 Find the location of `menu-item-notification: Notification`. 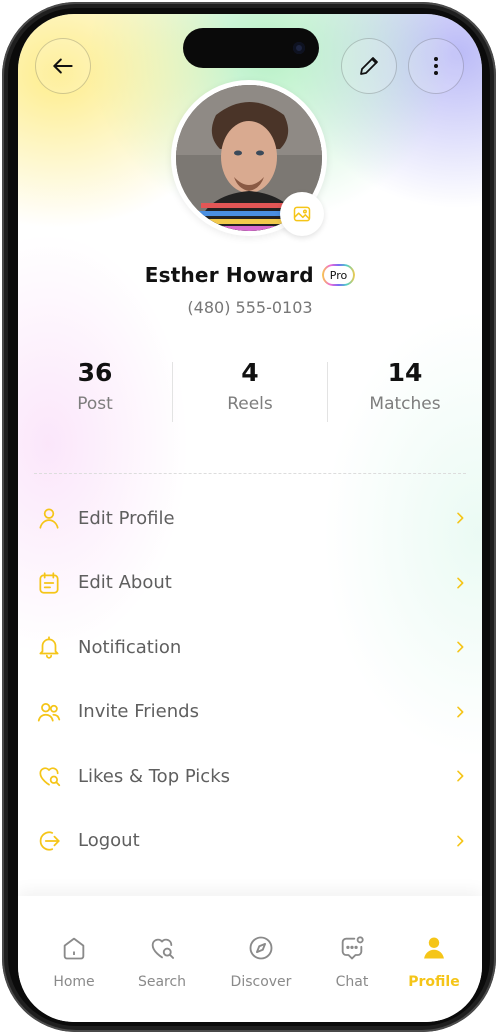

menu-item-notification: Notification is located at coordinates (250, 647).